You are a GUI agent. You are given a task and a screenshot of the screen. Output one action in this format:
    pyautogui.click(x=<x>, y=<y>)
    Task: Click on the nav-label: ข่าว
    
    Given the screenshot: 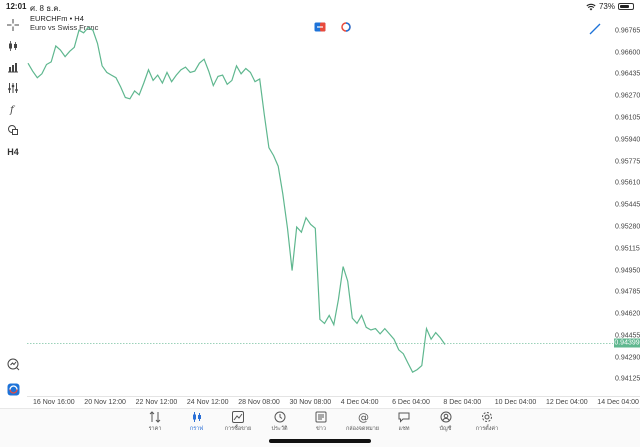 What is the action you would take?
    pyautogui.click(x=321, y=429)
    